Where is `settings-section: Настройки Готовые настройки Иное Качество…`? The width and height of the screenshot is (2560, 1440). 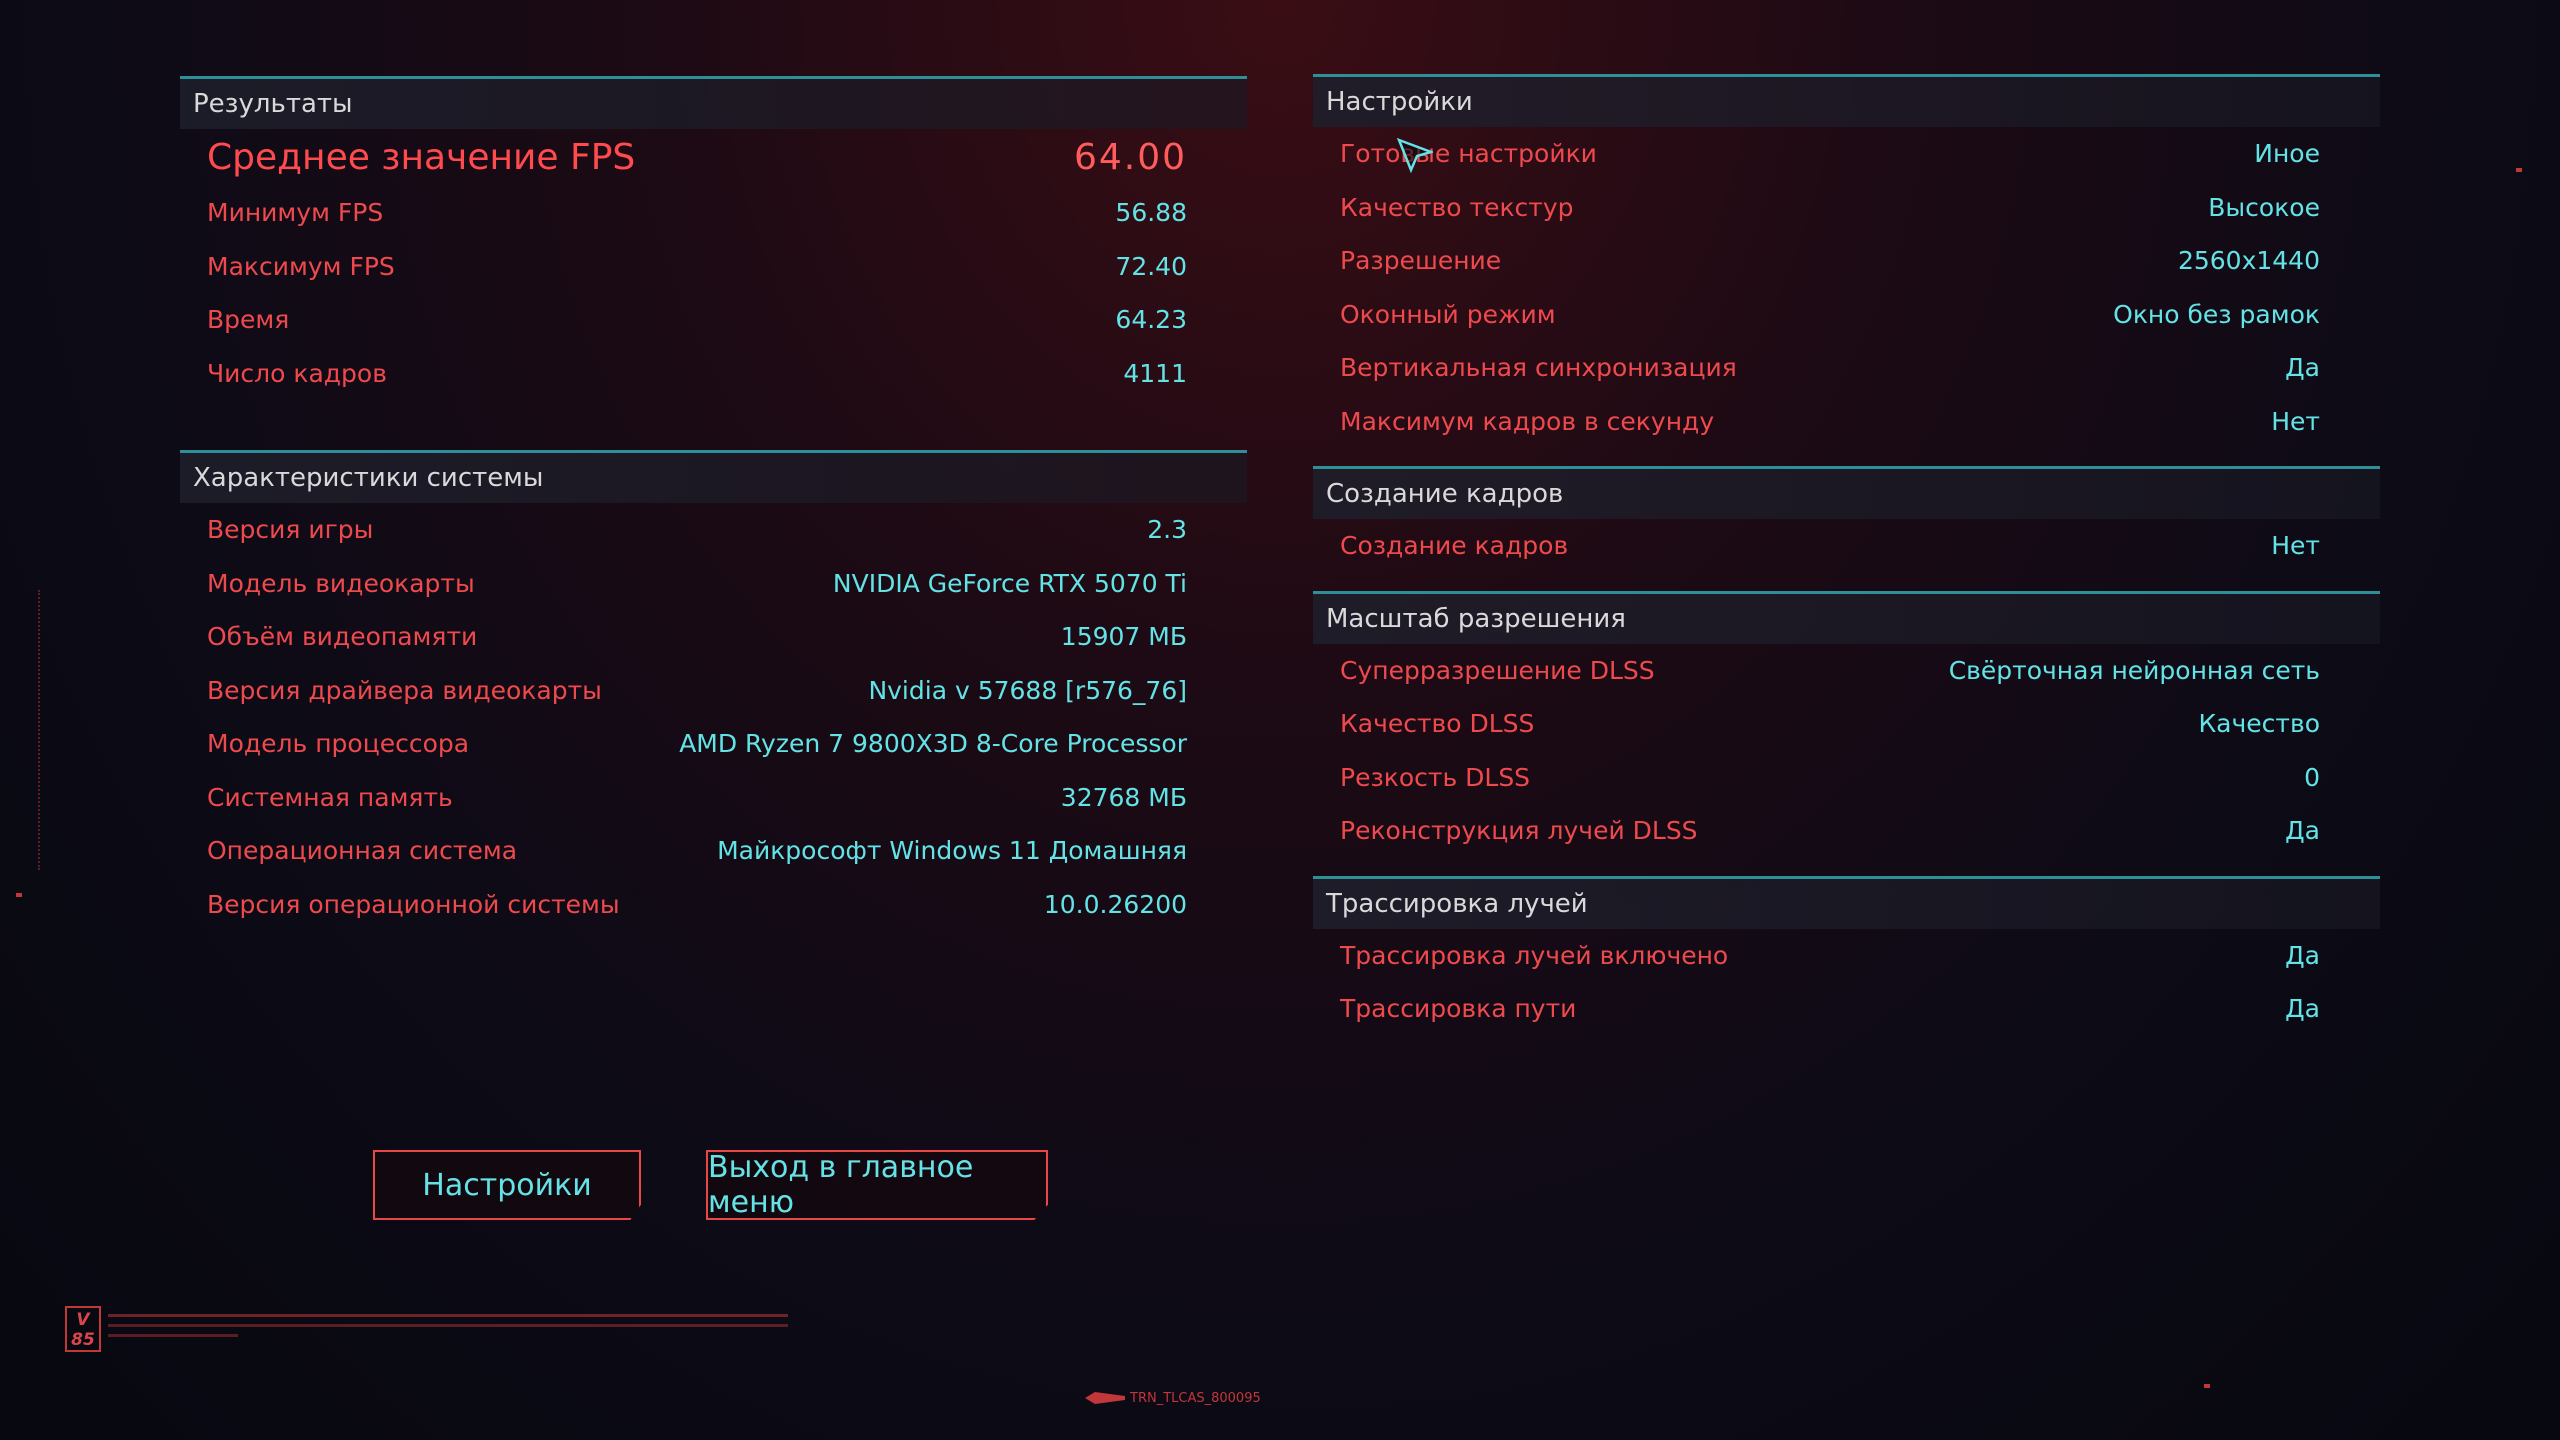
settings-section: Настройки Готовые настройки Иное Качество… is located at coordinates (1846, 261).